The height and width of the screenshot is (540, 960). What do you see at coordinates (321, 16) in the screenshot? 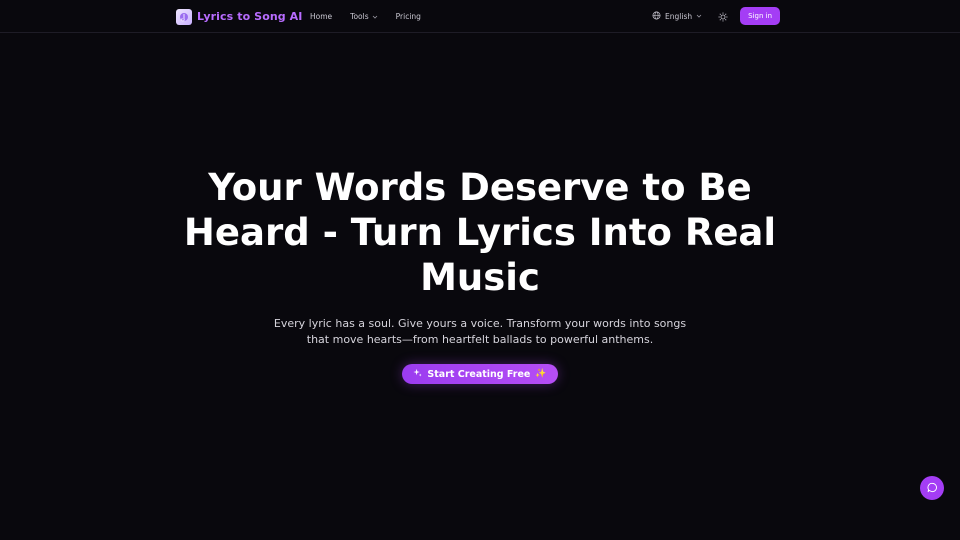
I see `nav-home: Home` at bounding box center [321, 16].